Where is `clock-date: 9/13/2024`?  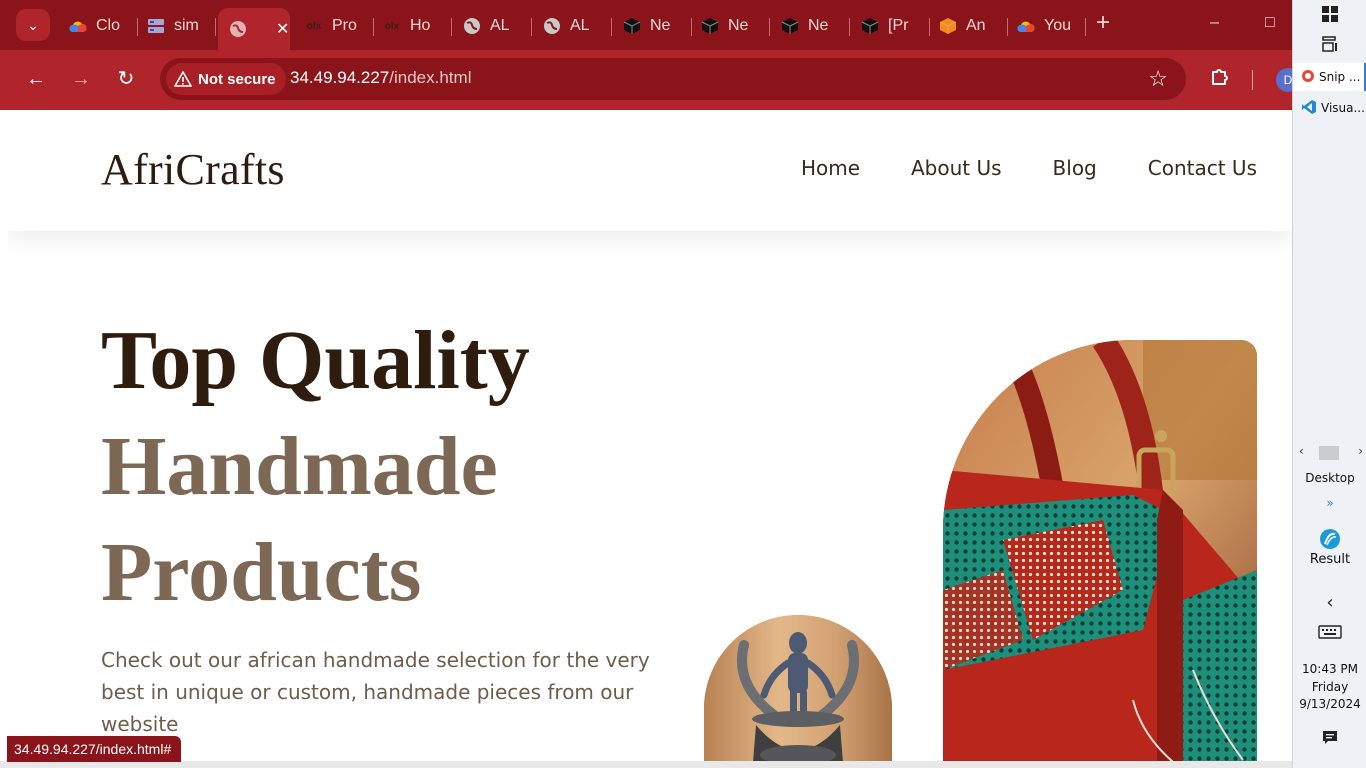
clock-date: 9/13/2024 is located at coordinates (1329, 704).